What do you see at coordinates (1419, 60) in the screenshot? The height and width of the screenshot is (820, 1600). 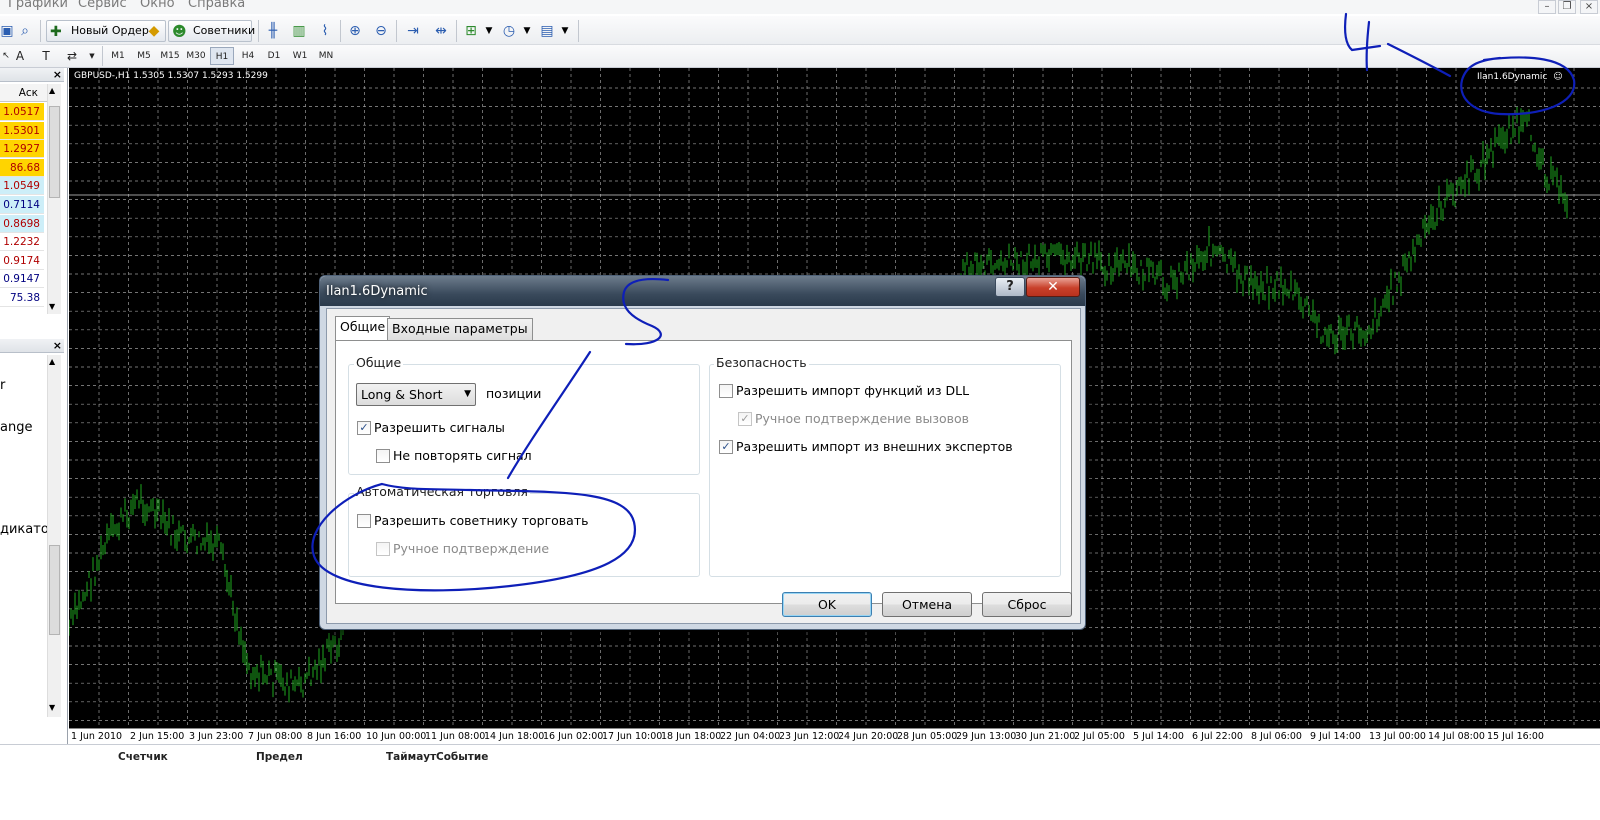 I see `annotation-arrow-to-expert` at bounding box center [1419, 60].